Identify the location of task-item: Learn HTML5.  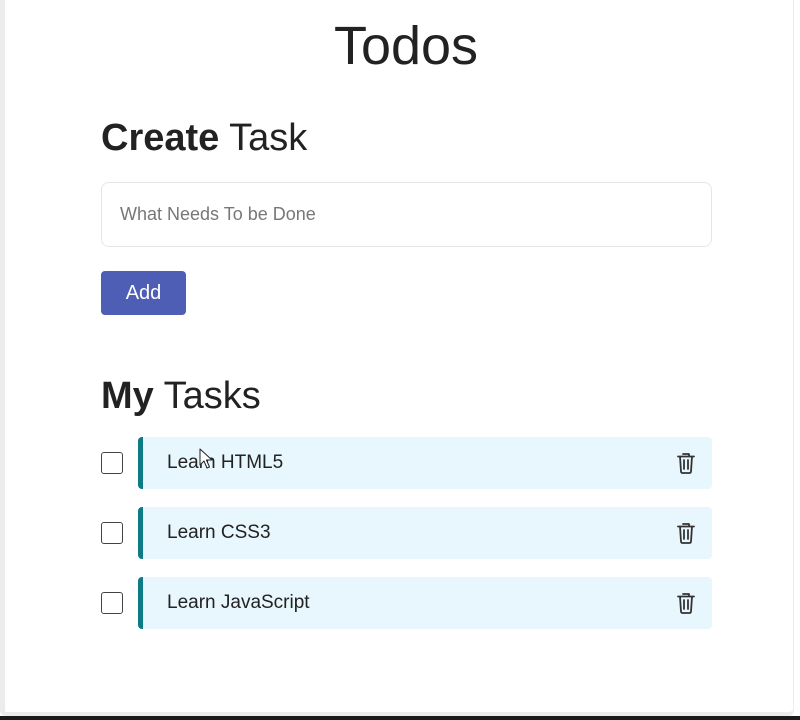
(406, 463).